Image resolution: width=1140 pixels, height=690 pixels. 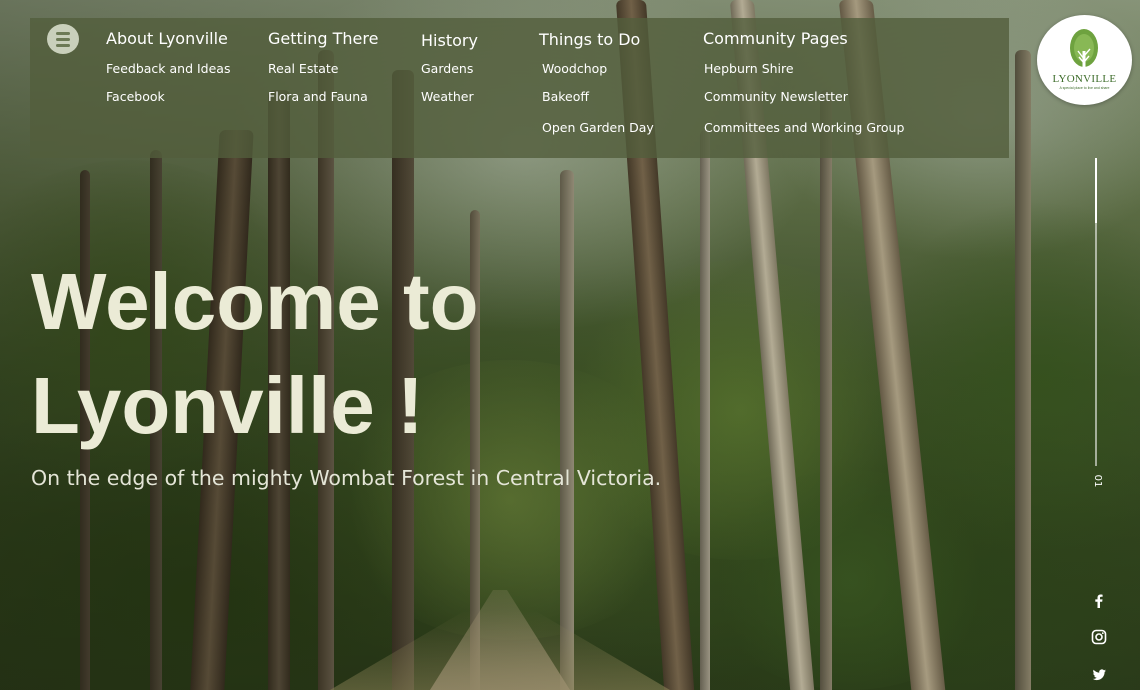 What do you see at coordinates (1099, 637) in the screenshot?
I see `instagram-icon` at bounding box center [1099, 637].